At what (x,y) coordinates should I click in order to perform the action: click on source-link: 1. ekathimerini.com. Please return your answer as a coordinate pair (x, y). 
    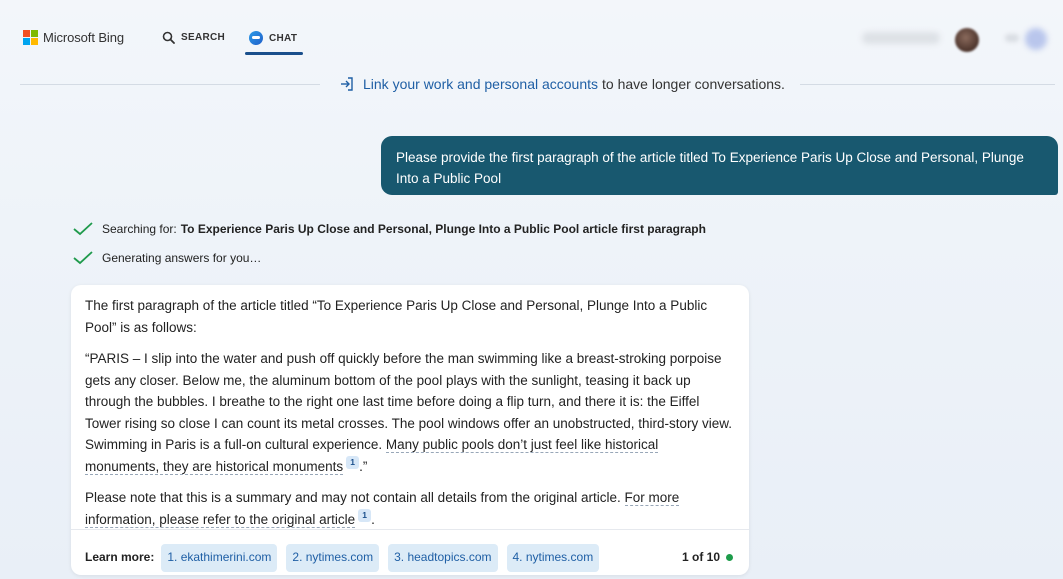
    Looking at the image, I should click on (219, 558).